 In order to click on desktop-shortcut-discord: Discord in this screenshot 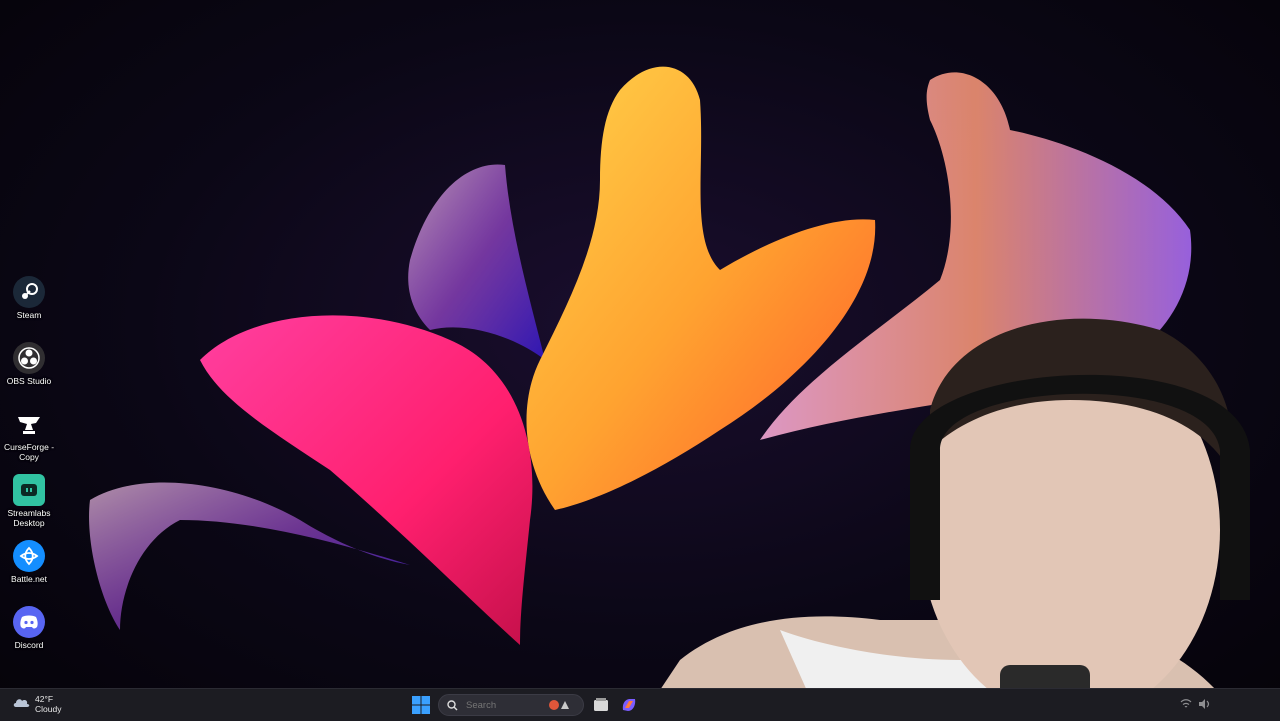, I will do `click(29, 628)`.